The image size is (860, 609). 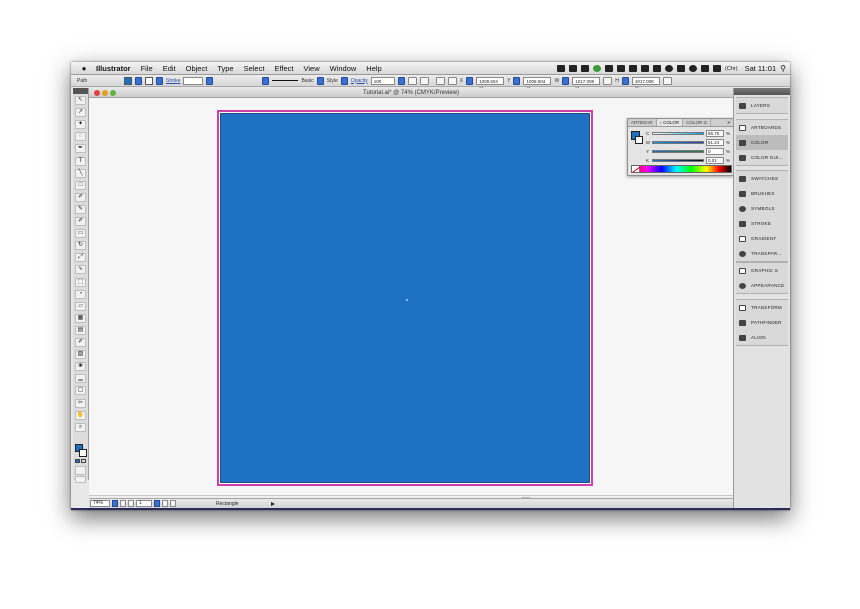 What do you see at coordinates (80, 427) in the screenshot?
I see `zoom-tool-icon: ⌕` at bounding box center [80, 427].